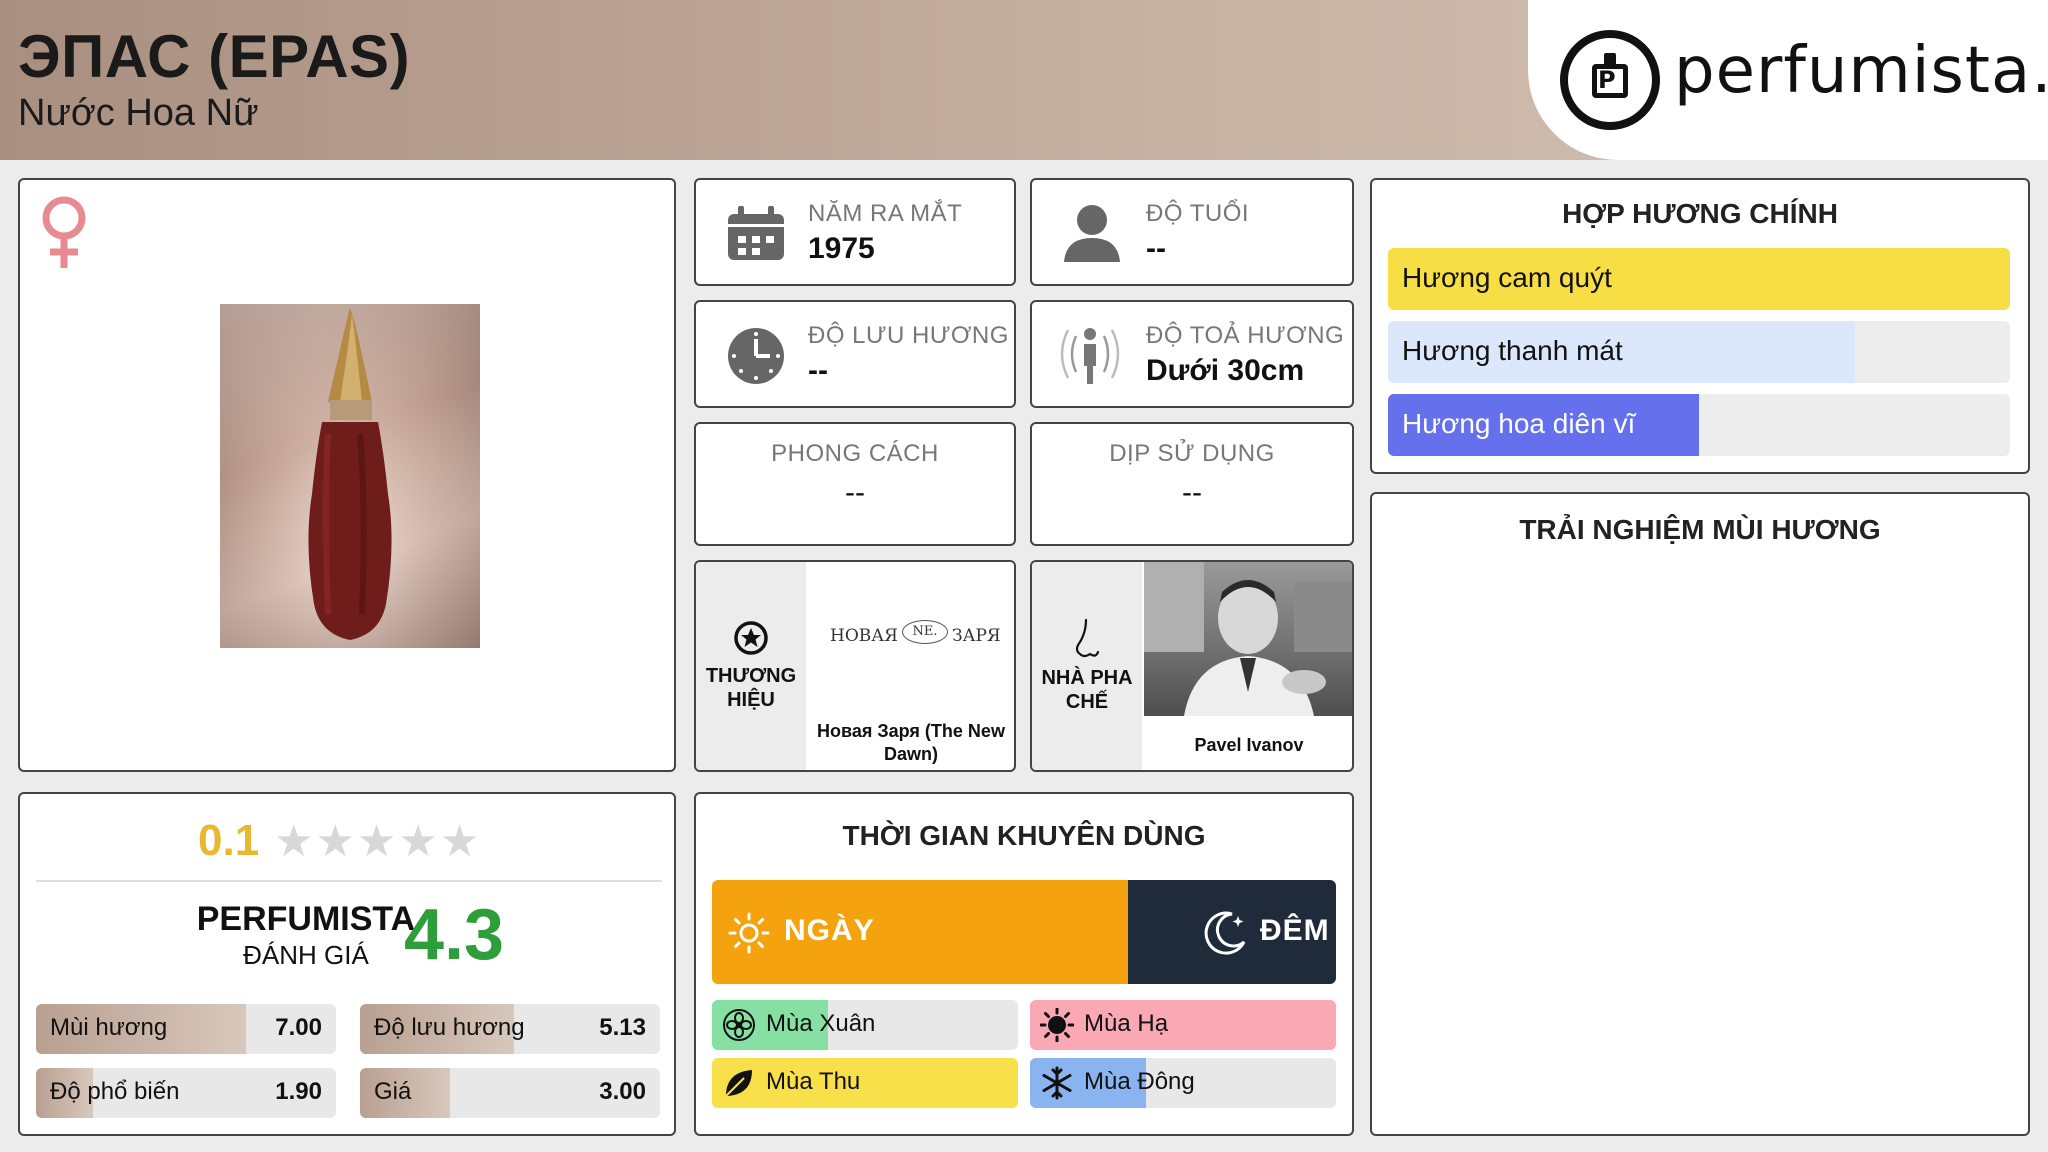  What do you see at coordinates (1192, 232) in the screenshot?
I see `age-card: ĐỘ TUỔI --` at bounding box center [1192, 232].